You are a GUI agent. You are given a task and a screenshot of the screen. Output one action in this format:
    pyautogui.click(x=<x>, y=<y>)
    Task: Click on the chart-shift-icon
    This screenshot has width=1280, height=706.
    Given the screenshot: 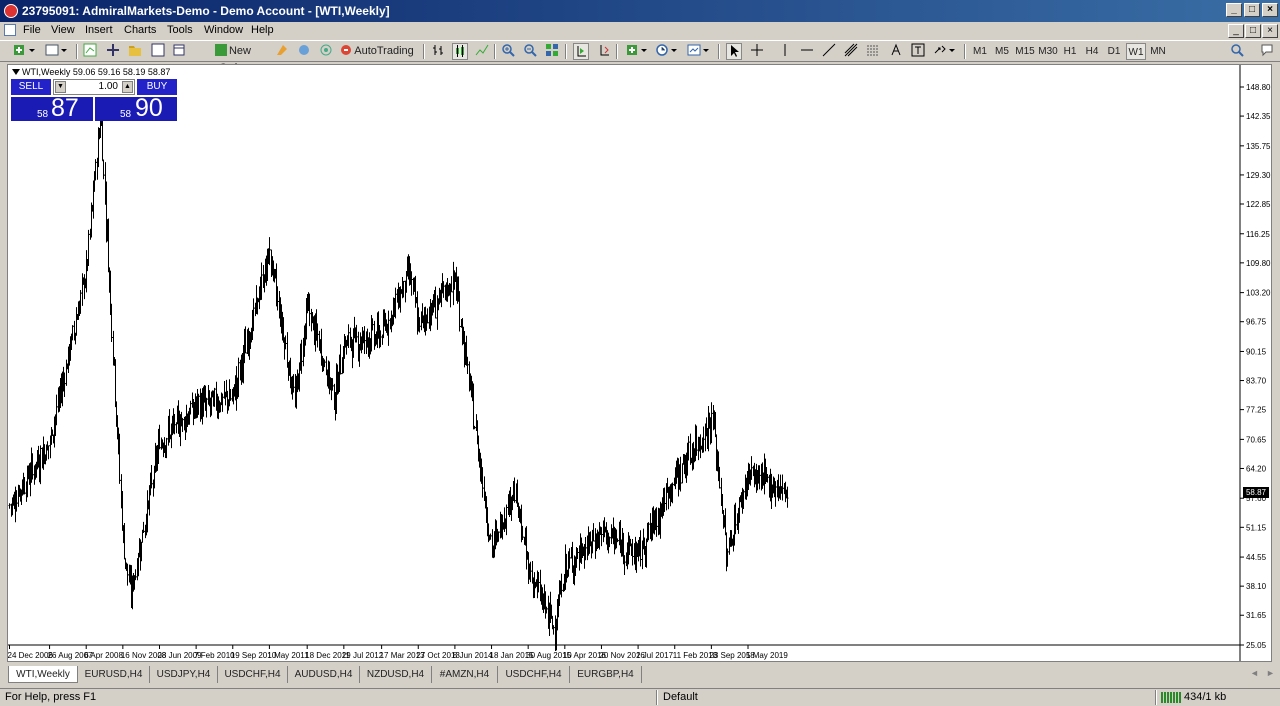 What is the action you would take?
    pyautogui.click(x=604, y=51)
    